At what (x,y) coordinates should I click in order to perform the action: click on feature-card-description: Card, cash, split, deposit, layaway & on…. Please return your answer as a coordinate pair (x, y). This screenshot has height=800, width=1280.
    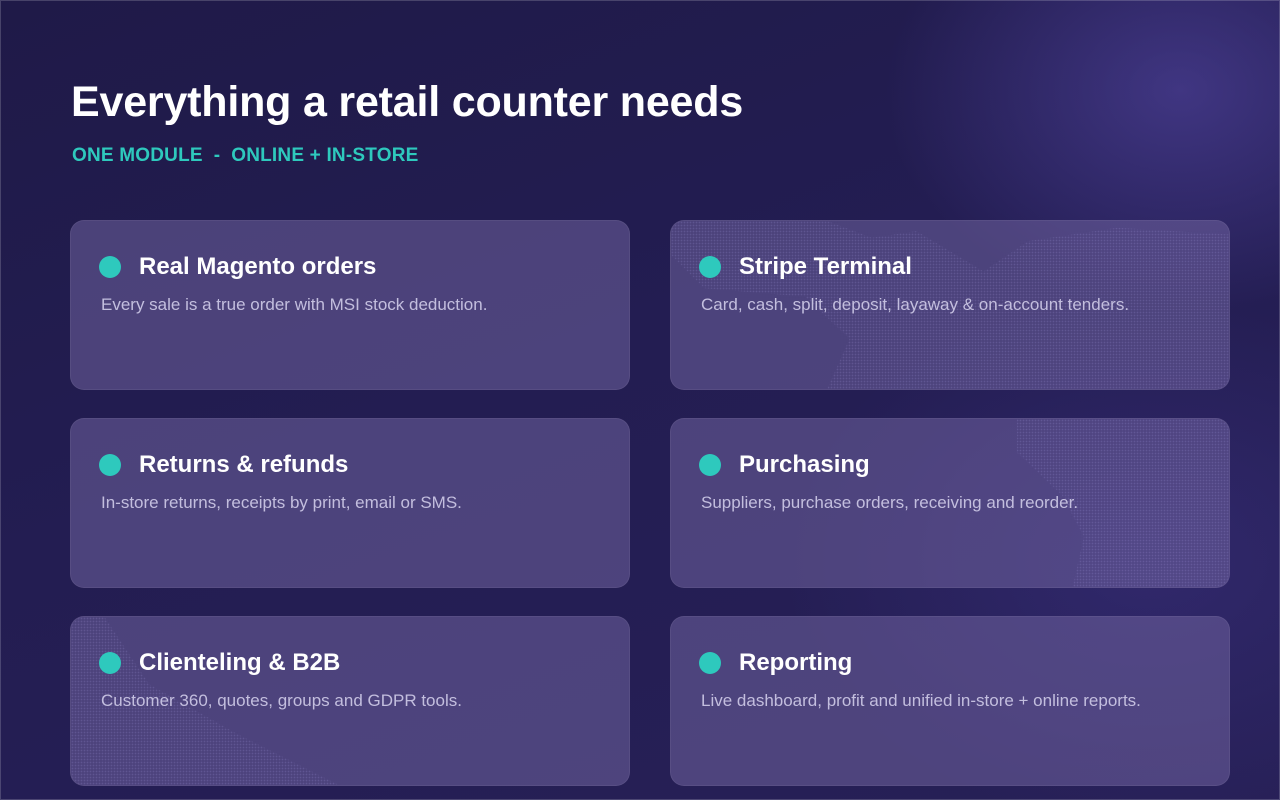
    Looking at the image, I should click on (915, 304).